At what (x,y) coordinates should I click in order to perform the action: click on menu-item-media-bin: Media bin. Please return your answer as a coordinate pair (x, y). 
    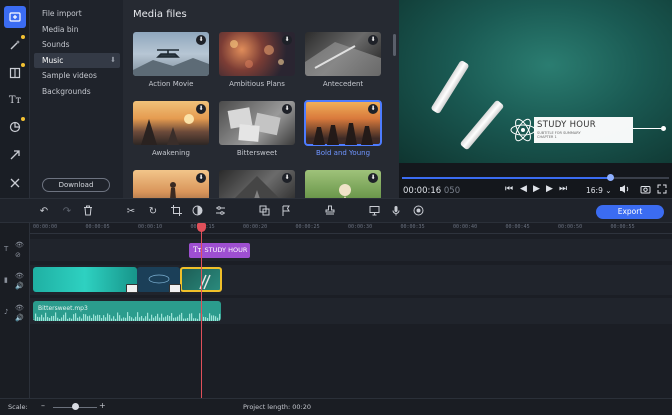
    Looking at the image, I should click on (77, 29).